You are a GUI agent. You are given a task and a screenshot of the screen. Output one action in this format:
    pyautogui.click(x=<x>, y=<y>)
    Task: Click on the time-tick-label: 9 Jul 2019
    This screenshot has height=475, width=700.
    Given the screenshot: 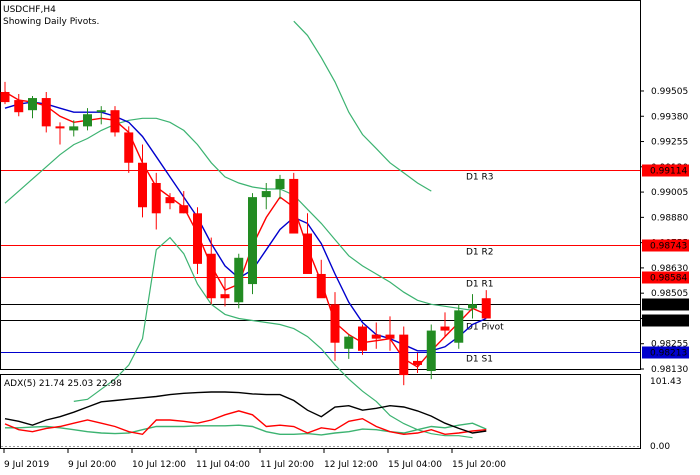 What is the action you would take?
    pyautogui.click(x=26, y=465)
    